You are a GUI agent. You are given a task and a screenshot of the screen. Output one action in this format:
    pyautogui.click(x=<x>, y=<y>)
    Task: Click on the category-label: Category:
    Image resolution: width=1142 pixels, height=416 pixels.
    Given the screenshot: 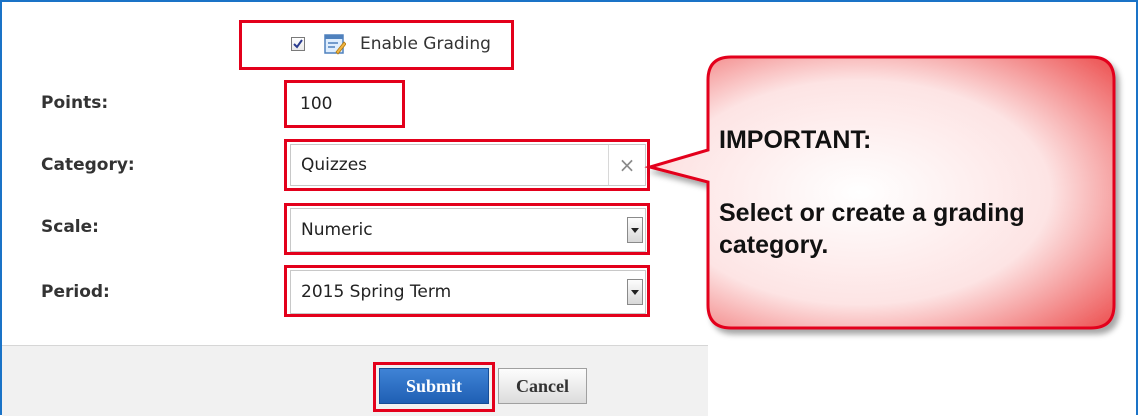 What is the action you would take?
    pyautogui.click(x=88, y=165)
    